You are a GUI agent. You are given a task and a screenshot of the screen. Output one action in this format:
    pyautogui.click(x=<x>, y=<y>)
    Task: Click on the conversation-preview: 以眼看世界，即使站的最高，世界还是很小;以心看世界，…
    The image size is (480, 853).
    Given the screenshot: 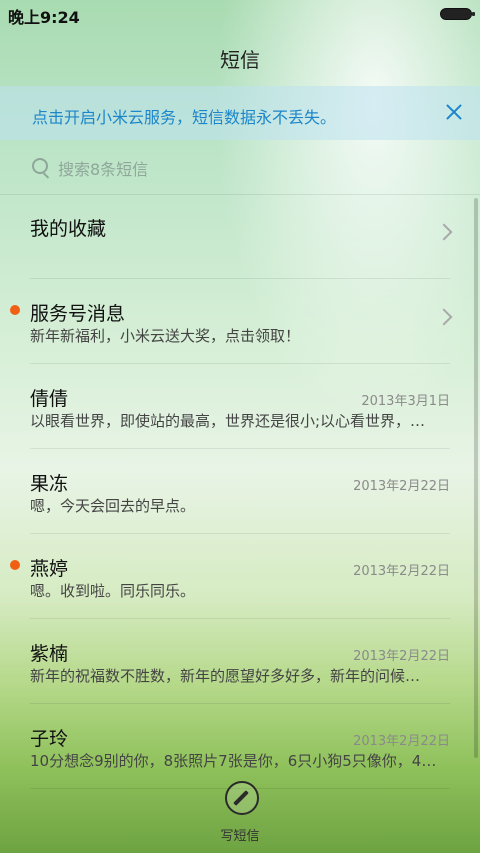 What is the action you would take?
    pyautogui.click(x=228, y=421)
    